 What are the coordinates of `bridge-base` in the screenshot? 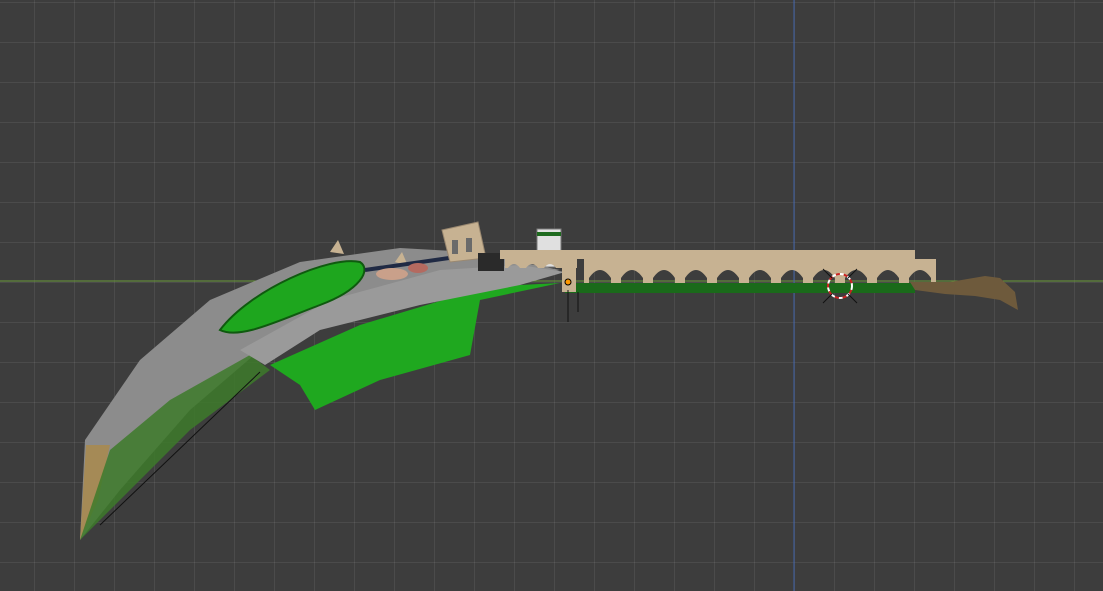 It's located at (740, 288).